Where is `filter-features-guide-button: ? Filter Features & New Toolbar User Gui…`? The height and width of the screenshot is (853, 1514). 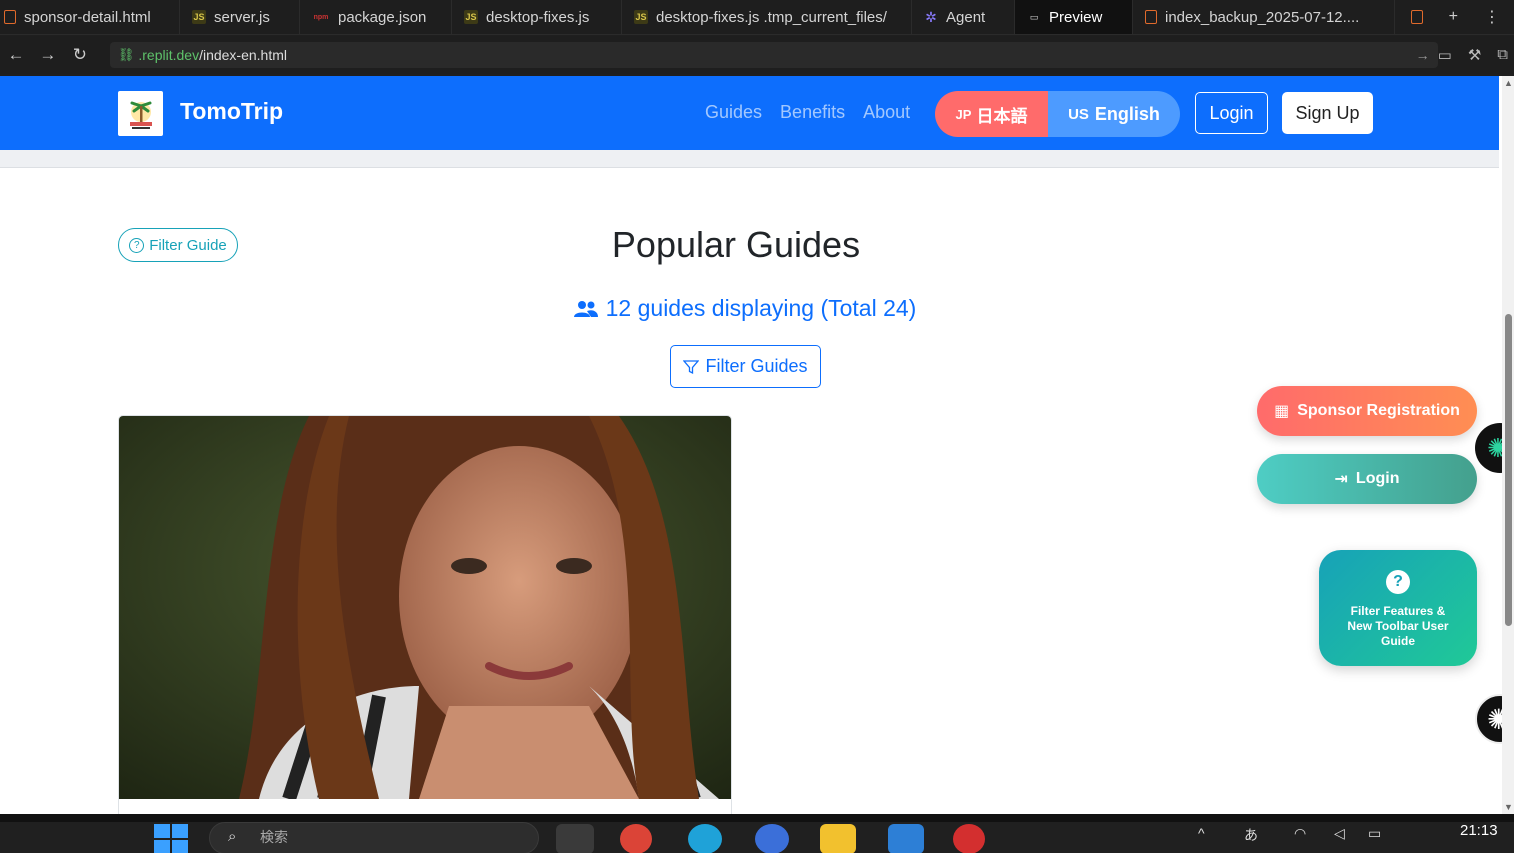
filter-features-guide-button: ? Filter Features & New Toolbar User Gui… is located at coordinates (1398, 608).